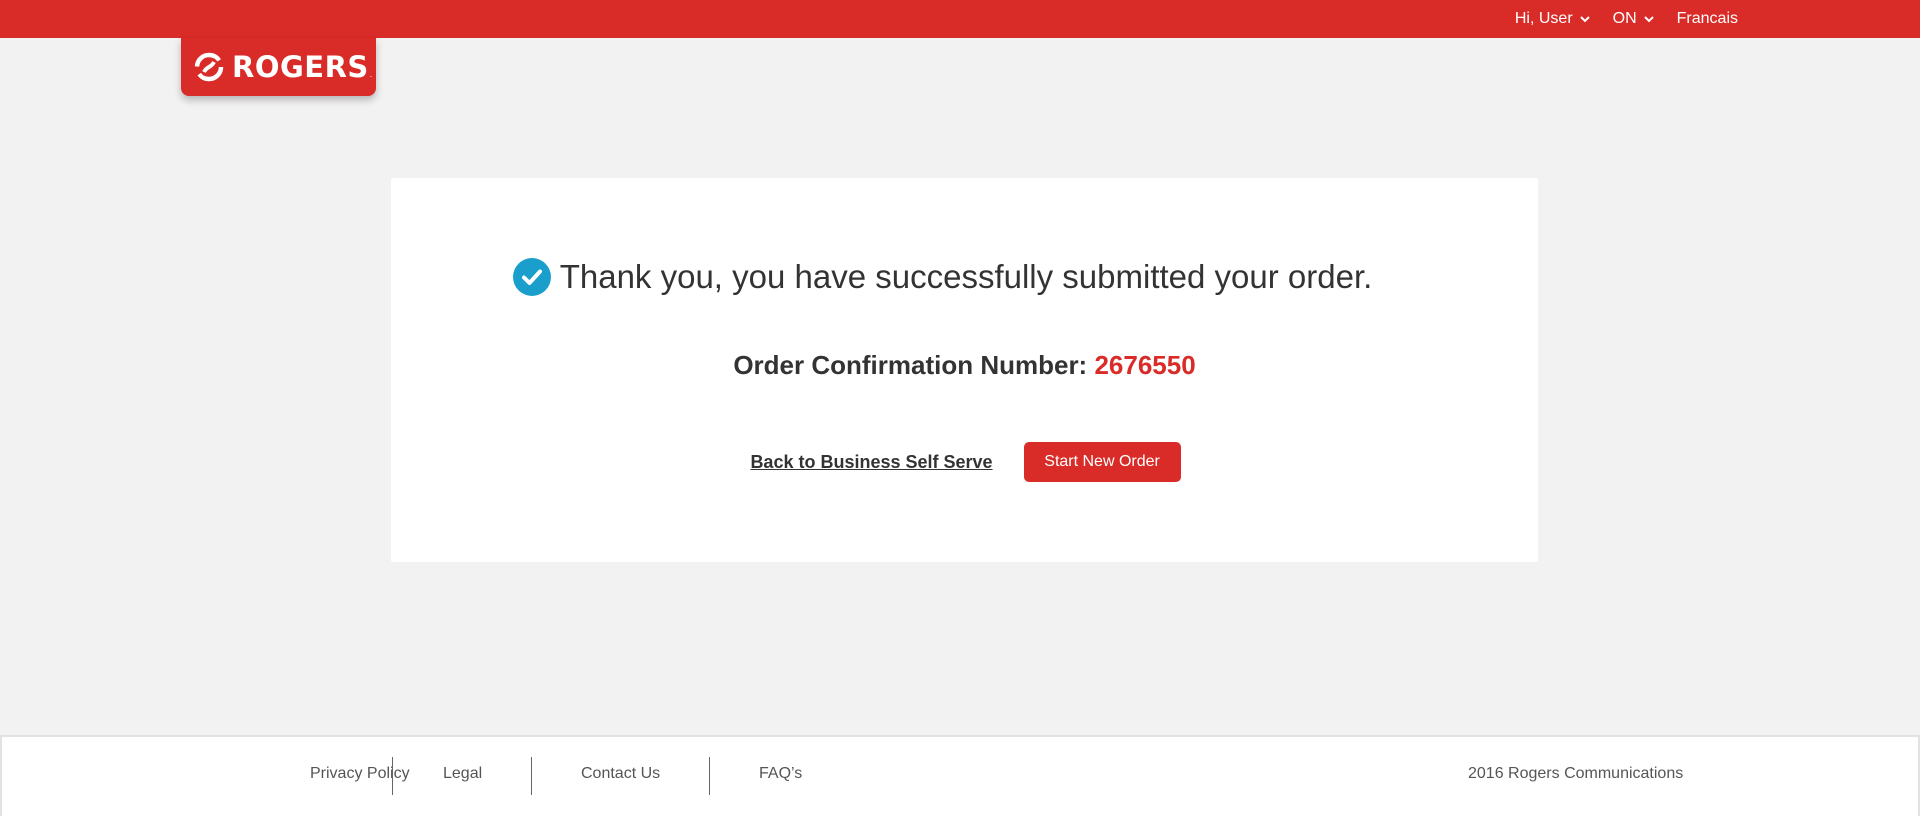 The width and height of the screenshot is (1920, 816). What do you see at coordinates (531, 277) in the screenshot?
I see `check-circle-icon` at bounding box center [531, 277].